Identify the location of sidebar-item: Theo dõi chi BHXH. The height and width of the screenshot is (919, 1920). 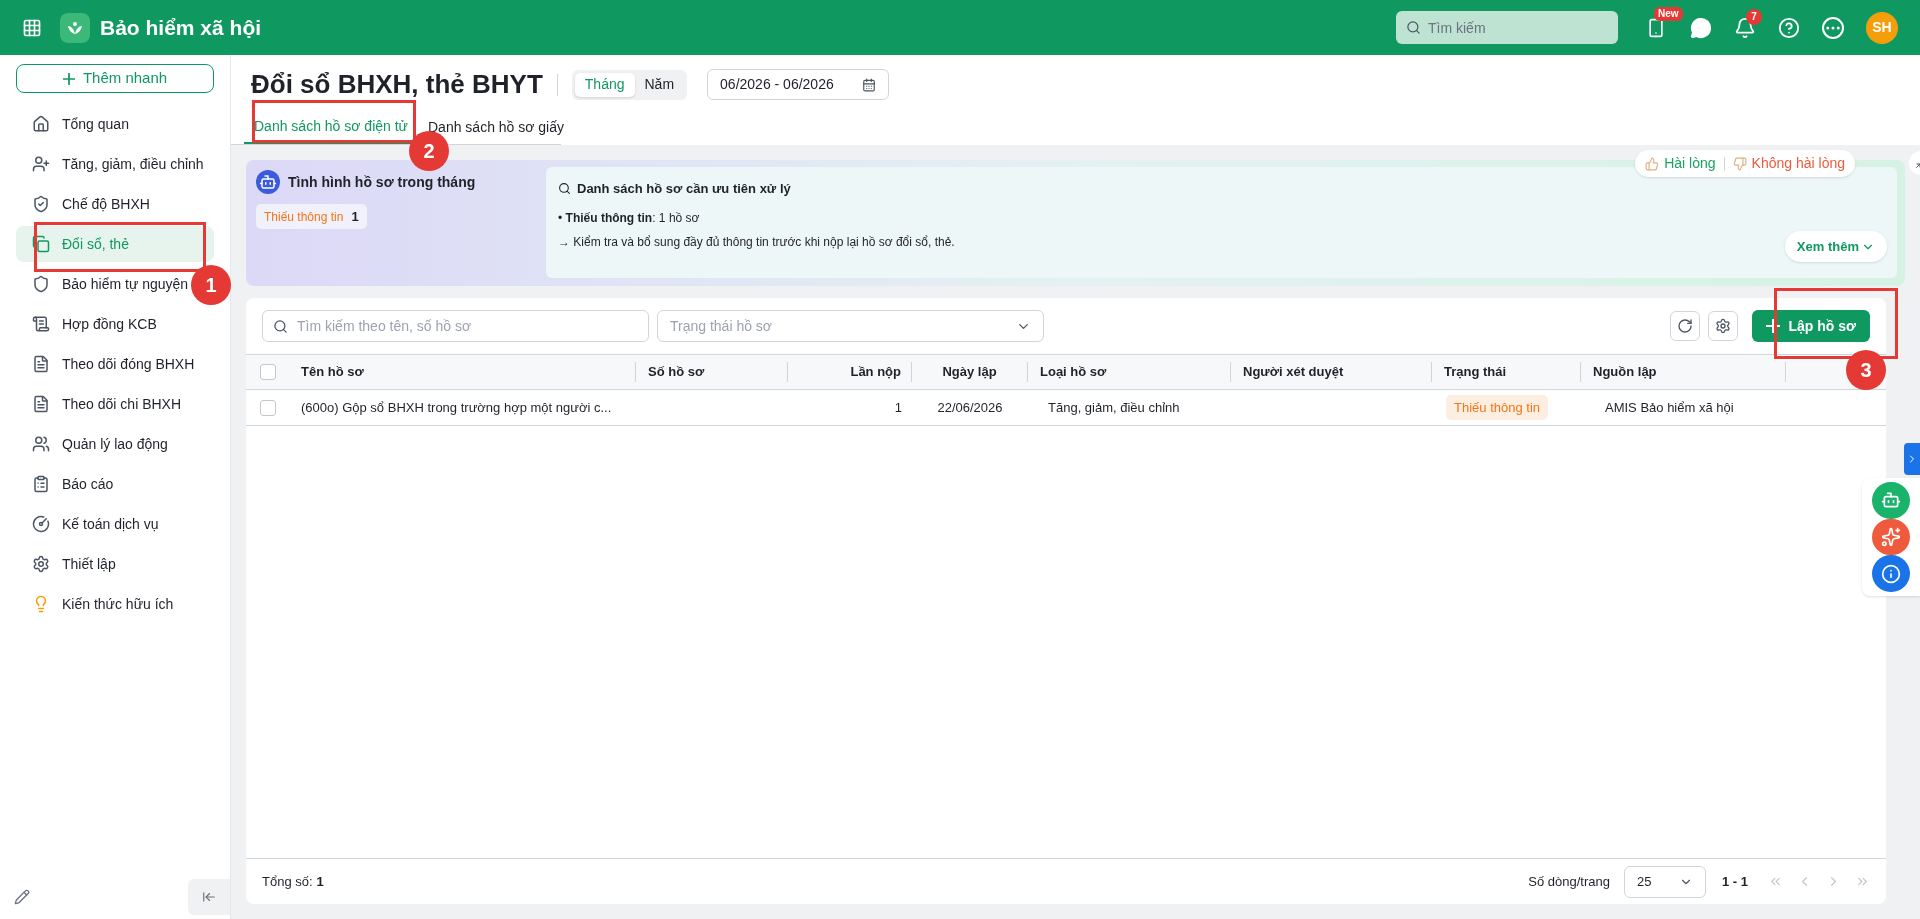
(115, 404).